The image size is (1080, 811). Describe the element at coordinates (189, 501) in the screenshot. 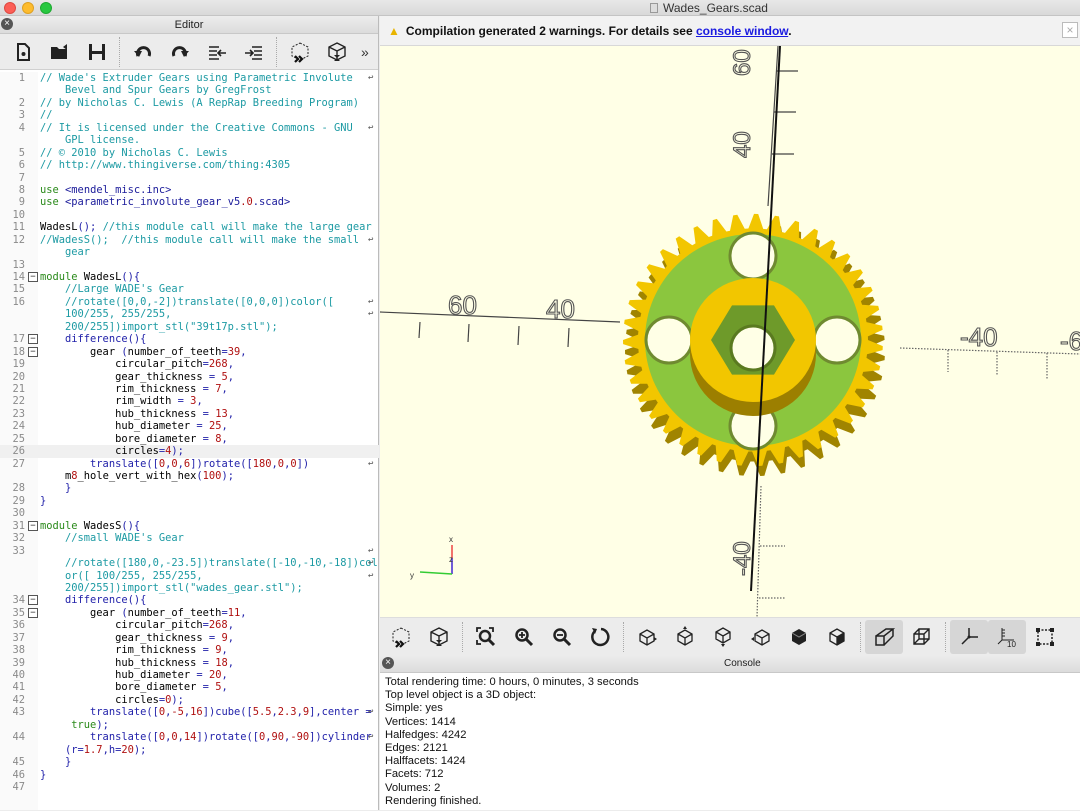

I see `code-line: 29}` at that location.